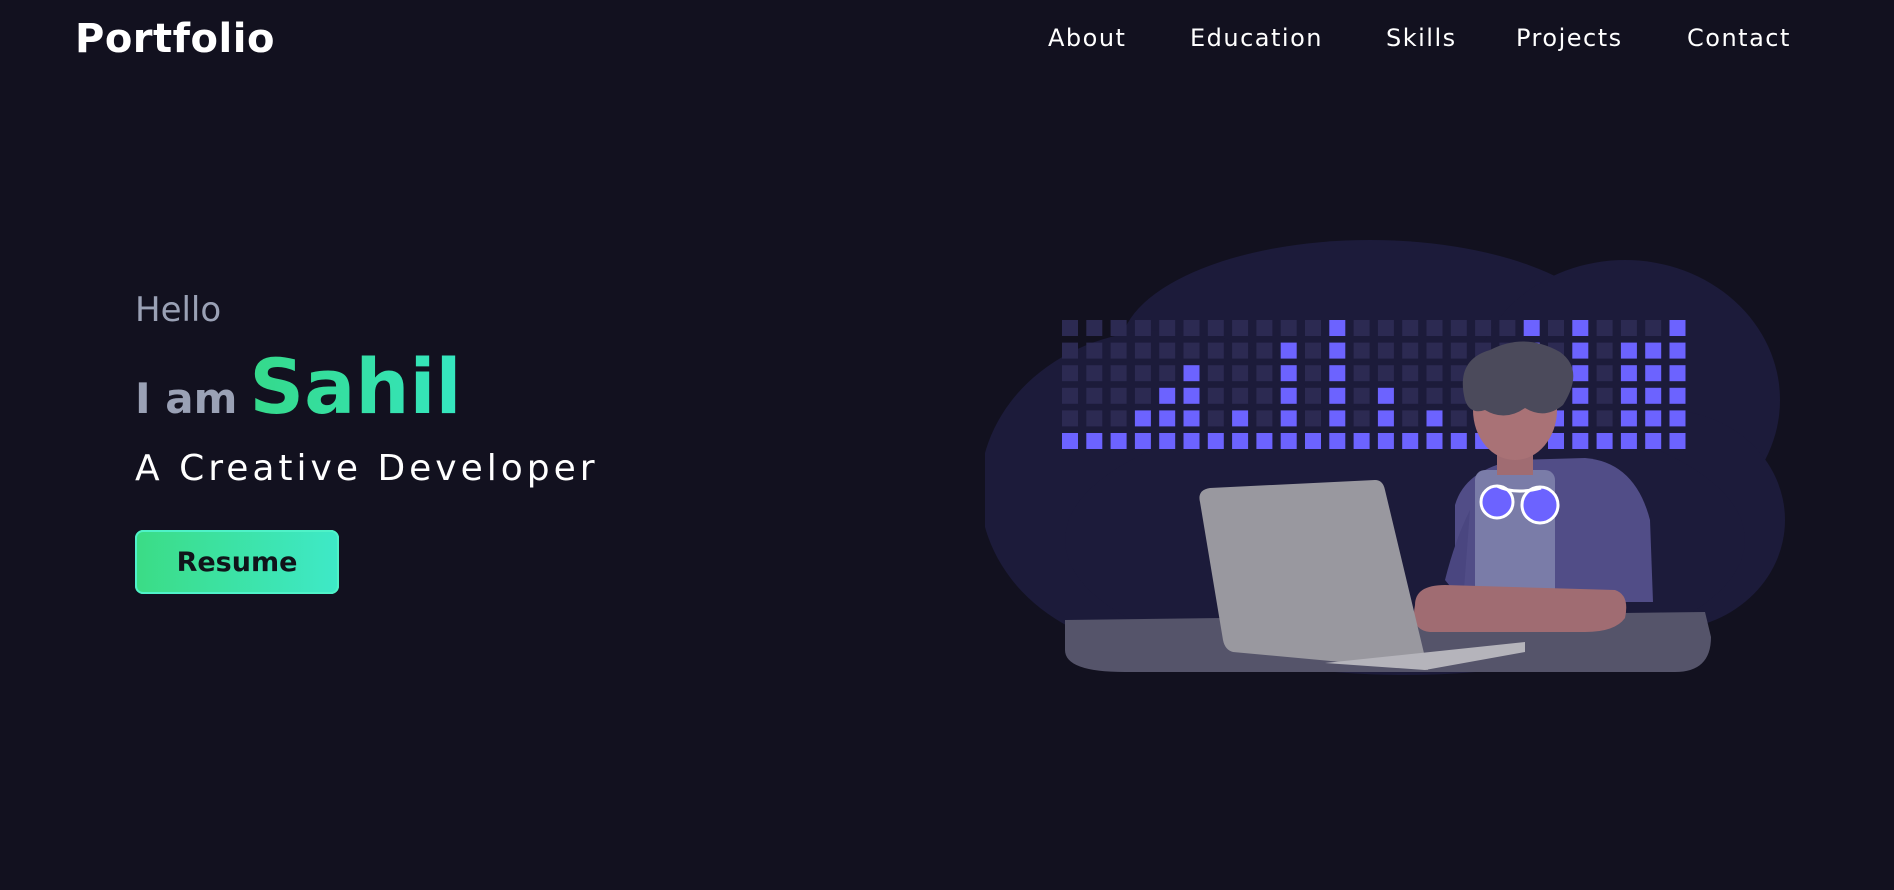  Describe the element at coordinates (237, 562) in the screenshot. I see `resume-button: Resume` at that location.